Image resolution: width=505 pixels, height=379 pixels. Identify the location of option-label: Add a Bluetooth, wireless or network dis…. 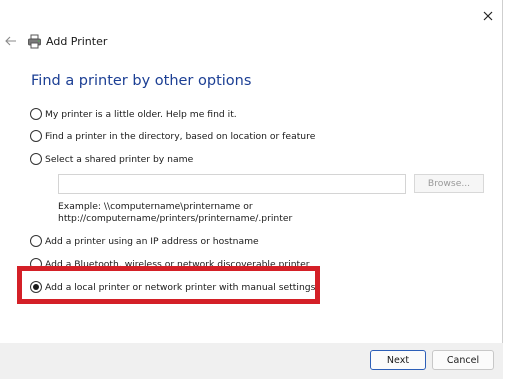
(177, 264).